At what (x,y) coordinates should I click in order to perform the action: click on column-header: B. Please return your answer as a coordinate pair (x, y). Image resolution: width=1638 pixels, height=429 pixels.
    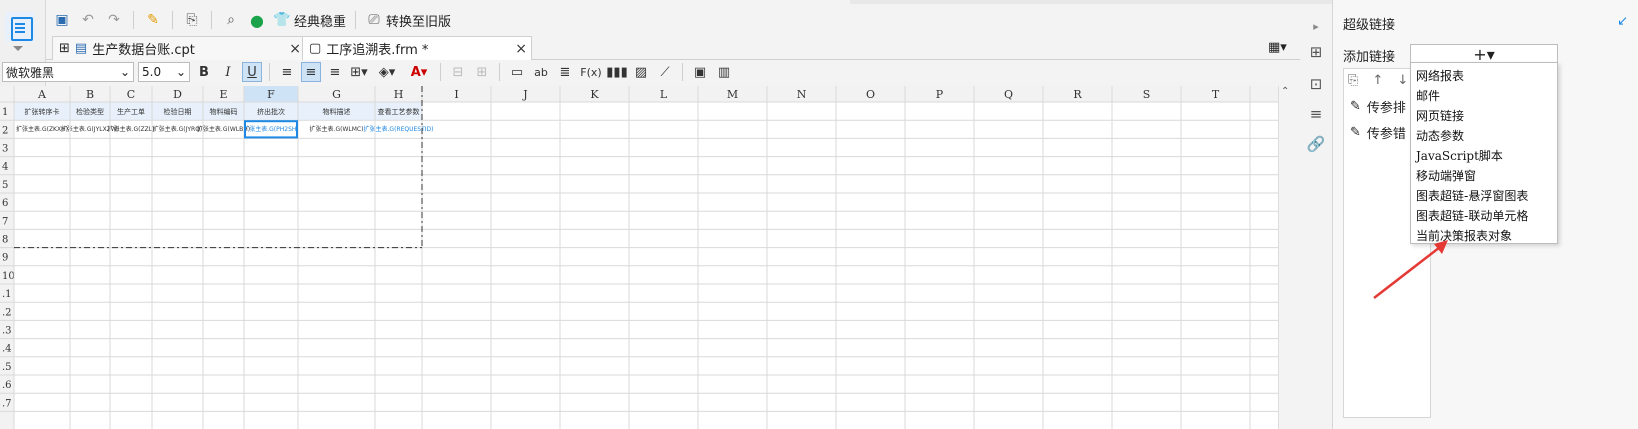
    Looking at the image, I should click on (90, 94).